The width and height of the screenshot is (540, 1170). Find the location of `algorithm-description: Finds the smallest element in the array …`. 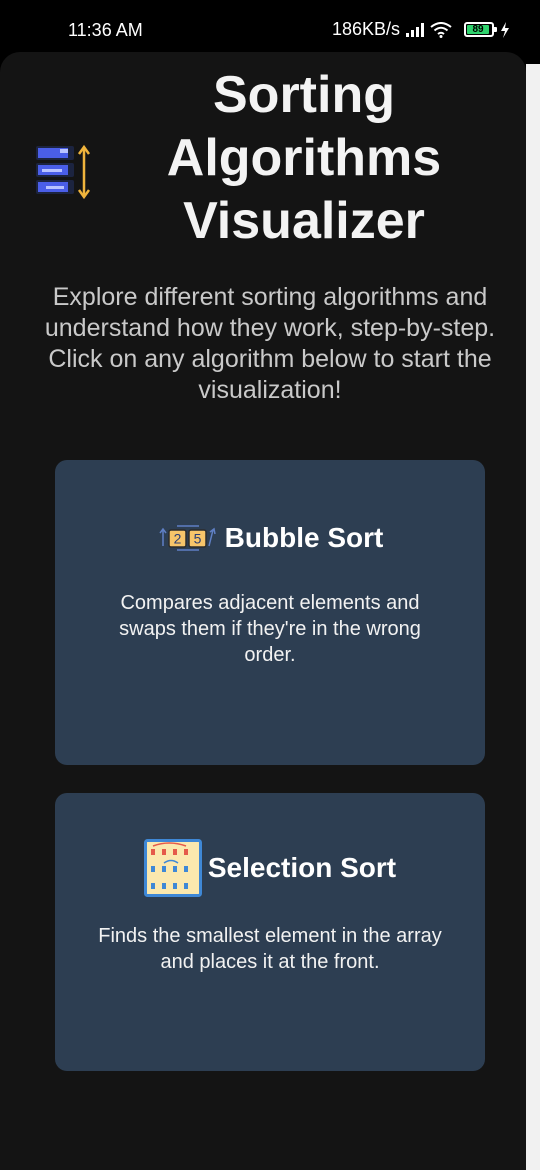

algorithm-description: Finds the smallest element in the array … is located at coordinates (270, 949).